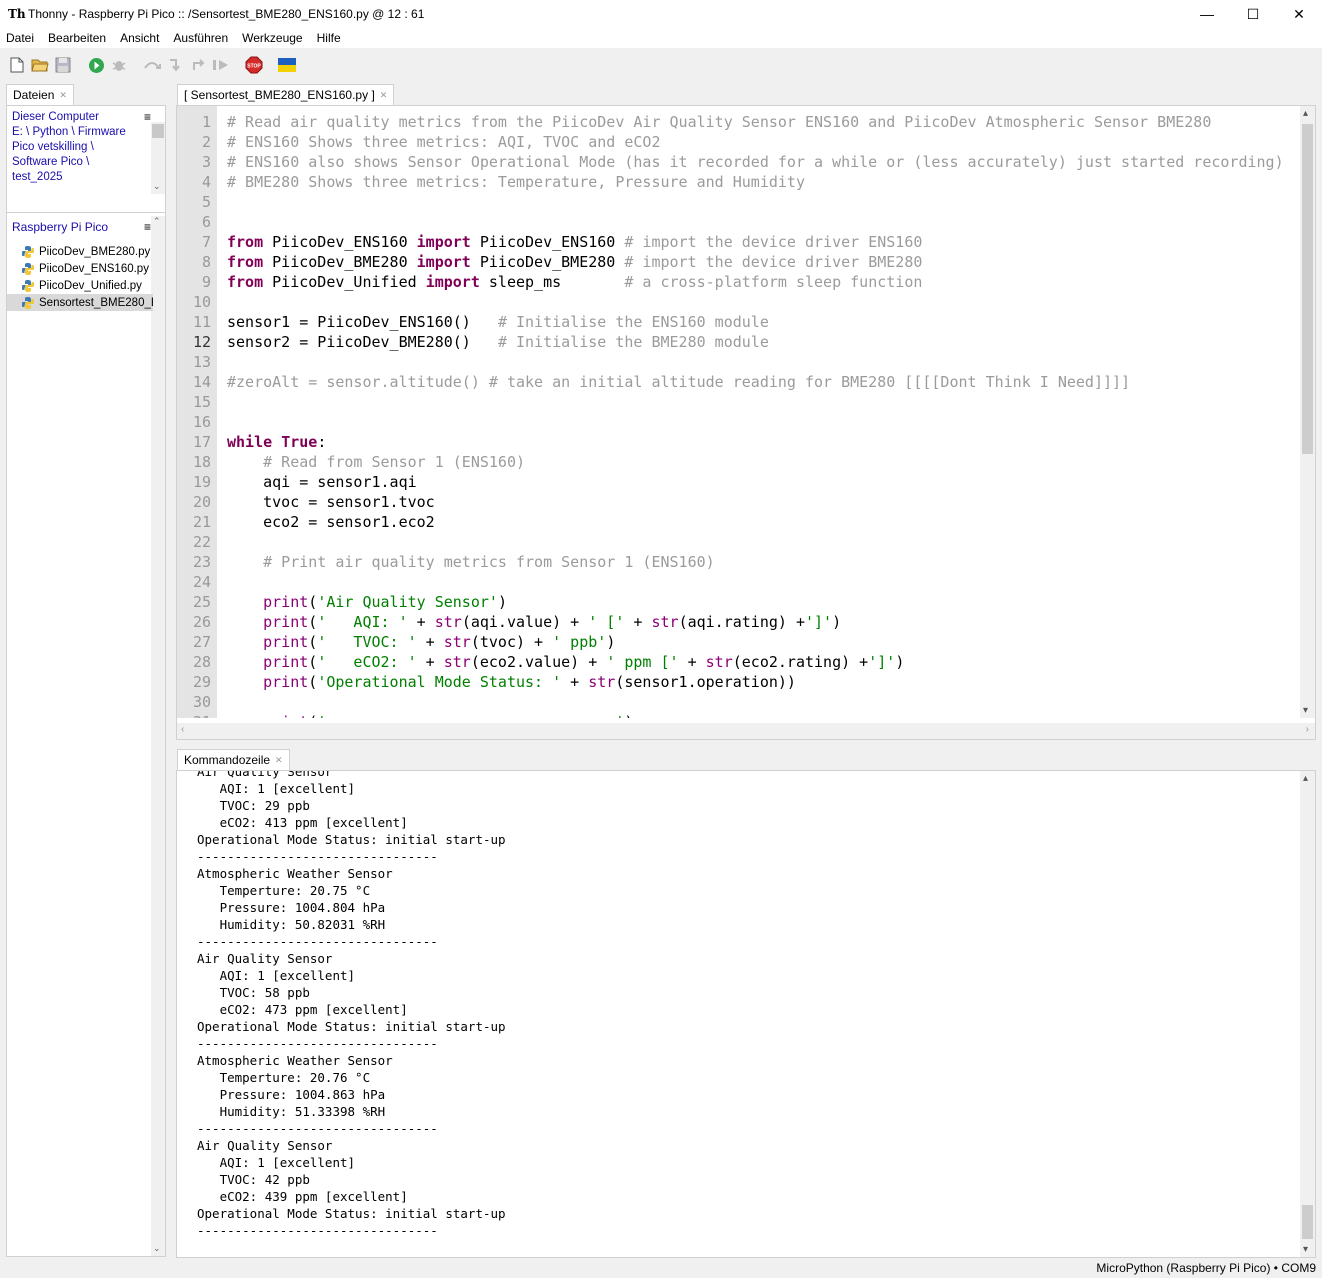 This screenshot has height=1278, width=1322. I want to click on code-line: 10, so click(739, 302).